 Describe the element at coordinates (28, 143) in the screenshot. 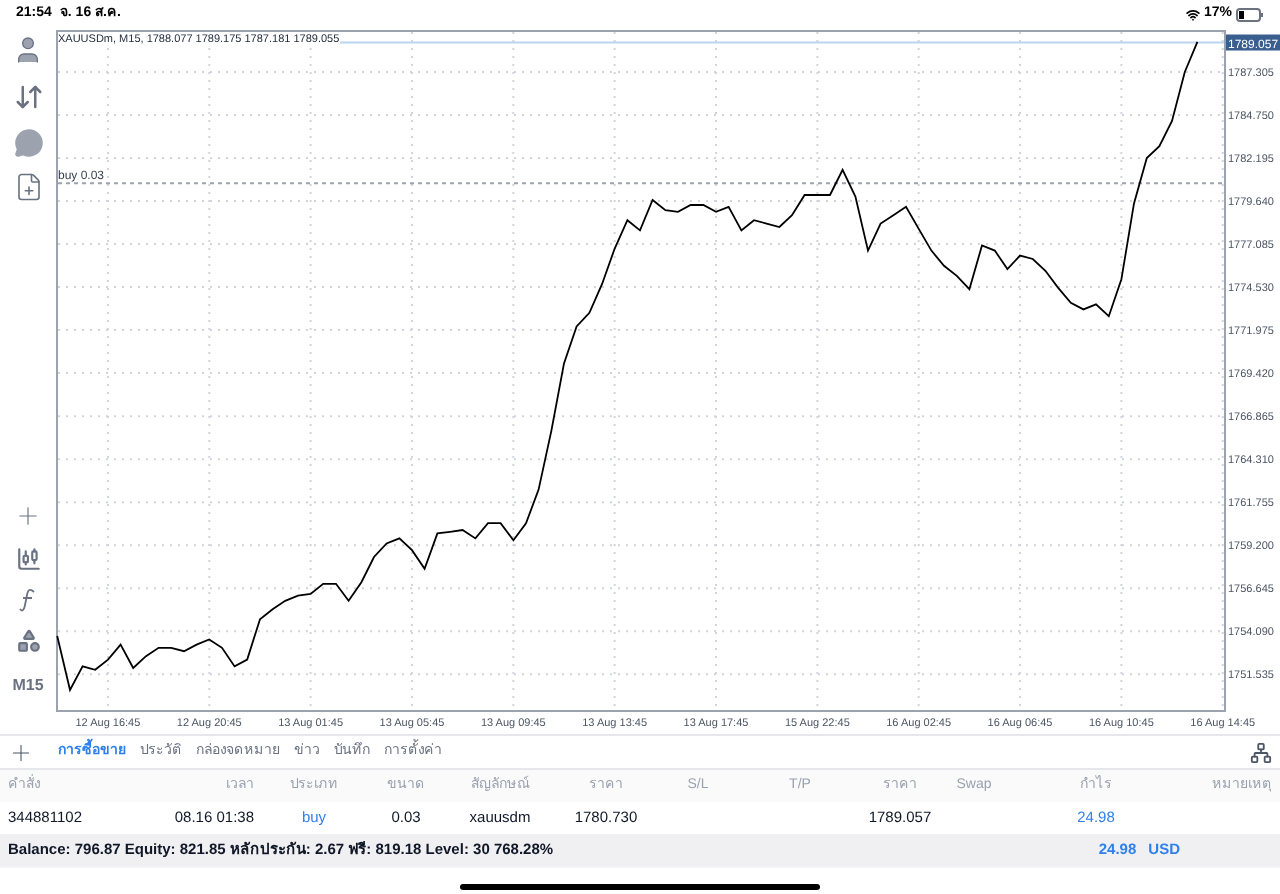

I see `chat-icon` at that location.